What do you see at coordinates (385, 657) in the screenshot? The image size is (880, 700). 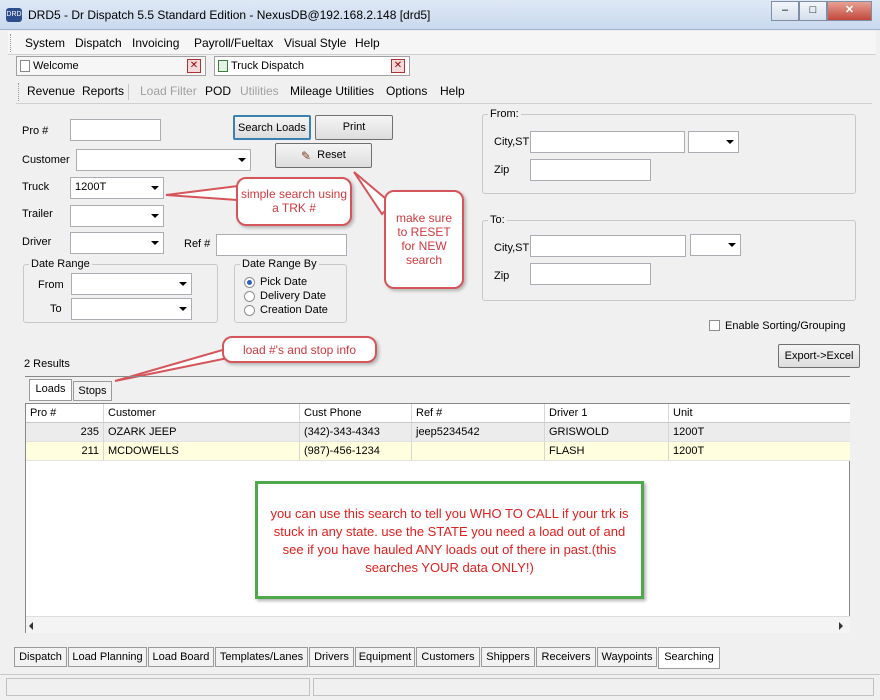 I see `bottom-tab-equipment: Equipment` at bounding box center [385, 657].